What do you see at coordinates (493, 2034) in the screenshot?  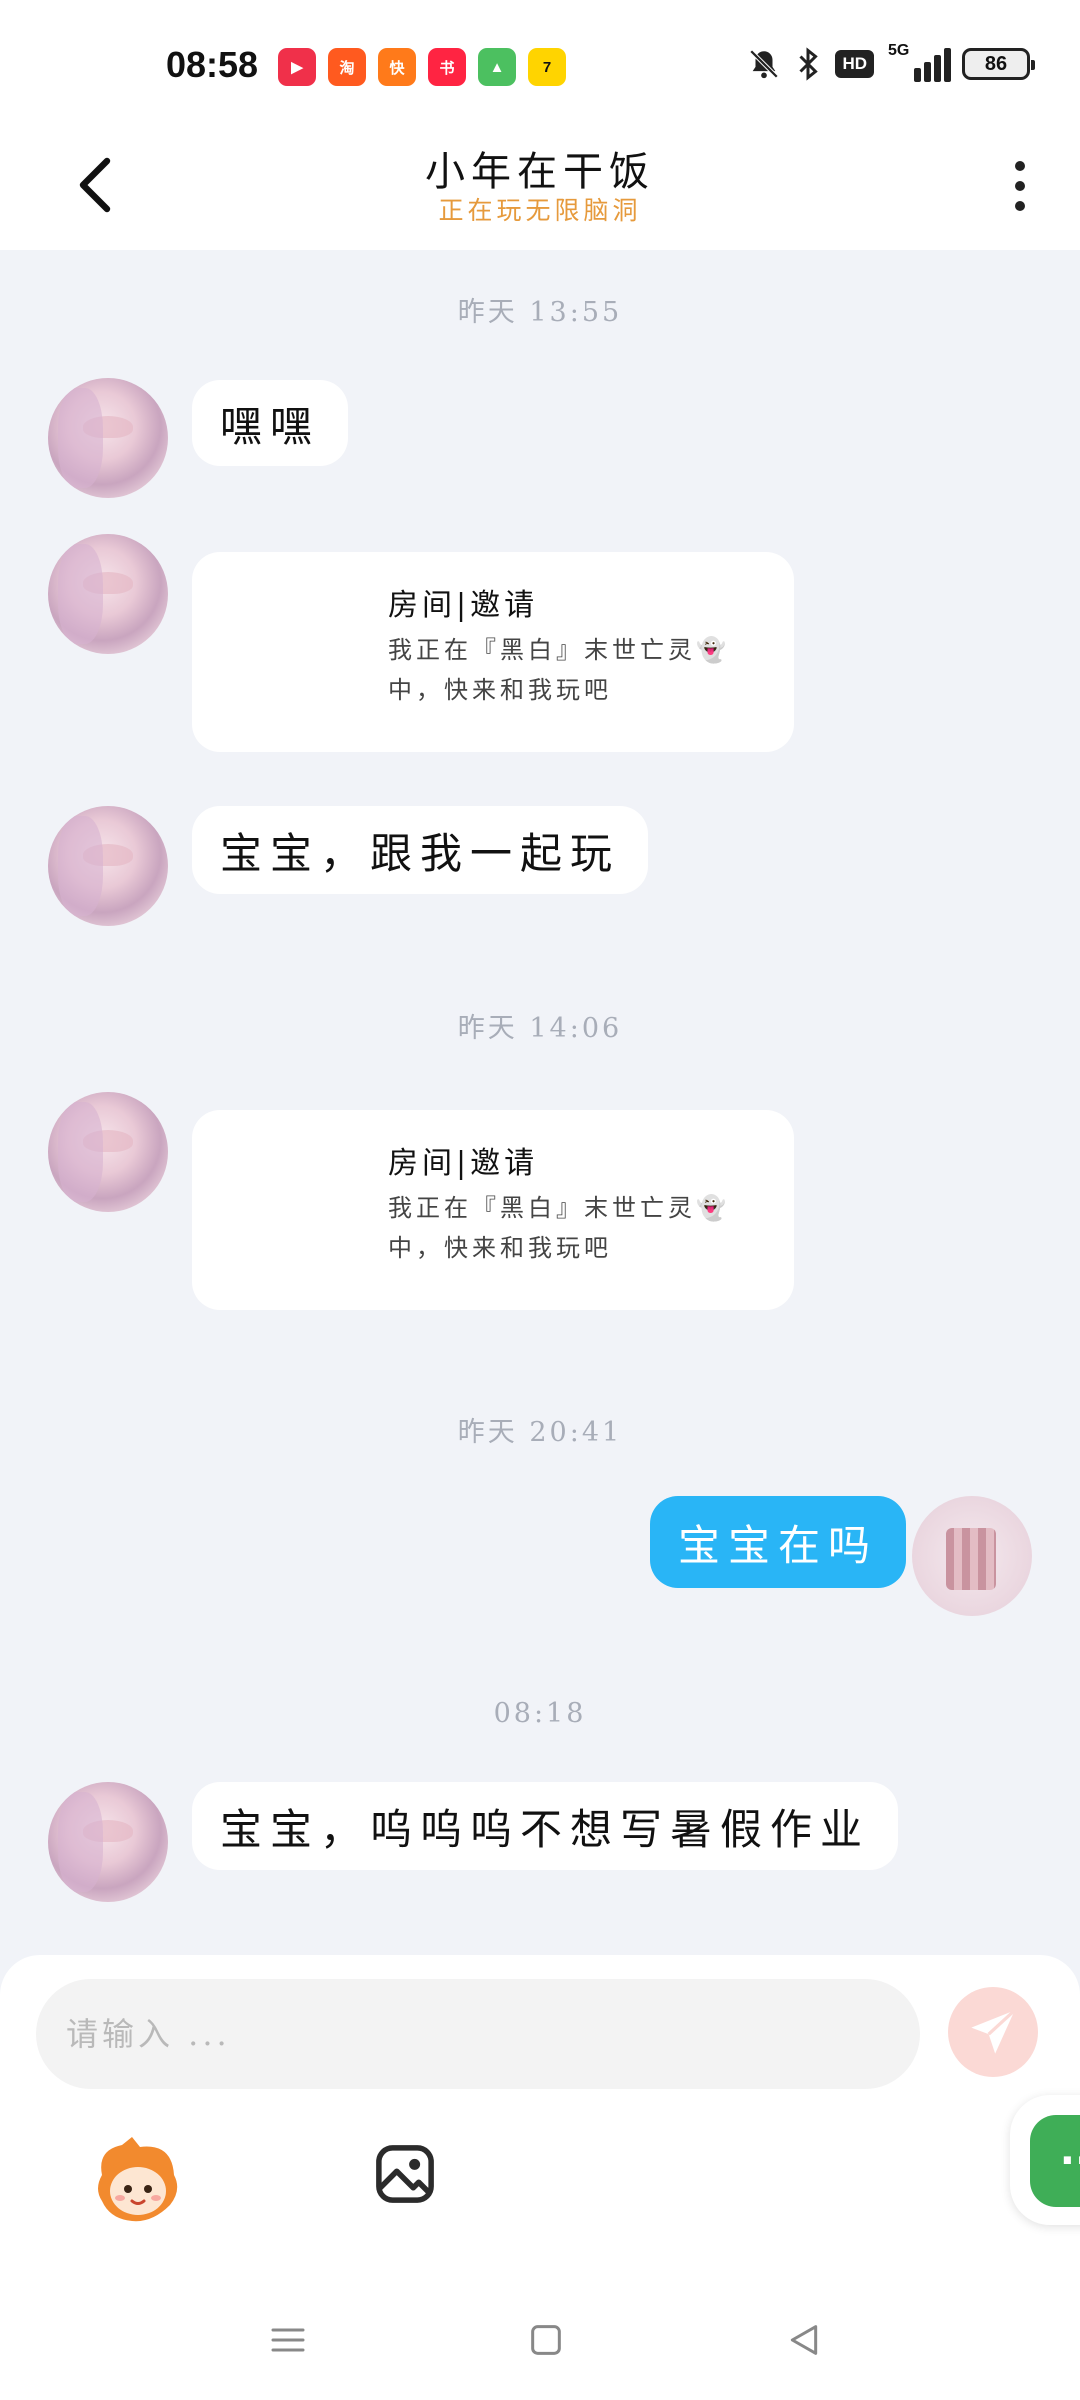 I see `message-input` at bounding box center [493, 2034].